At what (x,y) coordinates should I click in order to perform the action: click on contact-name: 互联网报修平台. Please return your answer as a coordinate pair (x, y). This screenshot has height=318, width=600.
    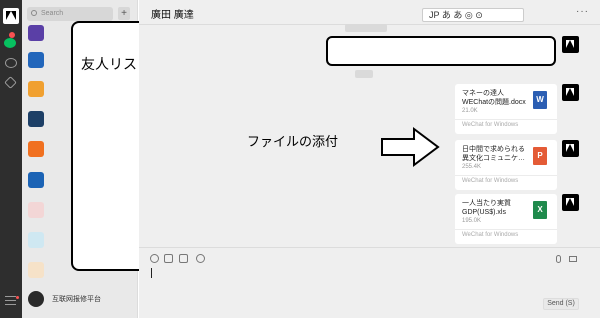
    Looking at the image, I should click on (76, 299).